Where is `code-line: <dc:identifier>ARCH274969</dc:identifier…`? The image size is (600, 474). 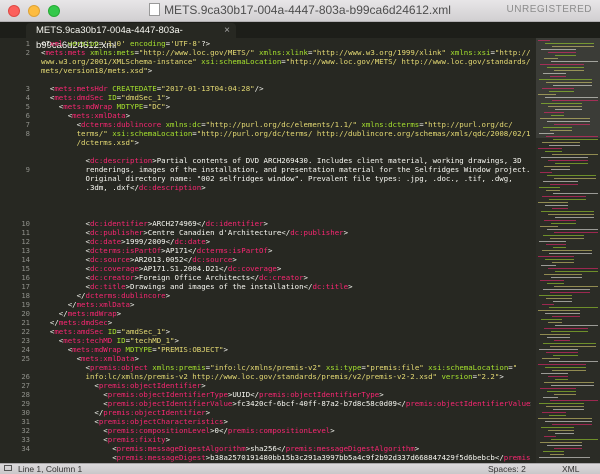
code-line: <dc:identifier>ARCH274969</dc:identifier… is located at coordinates (154, 223).